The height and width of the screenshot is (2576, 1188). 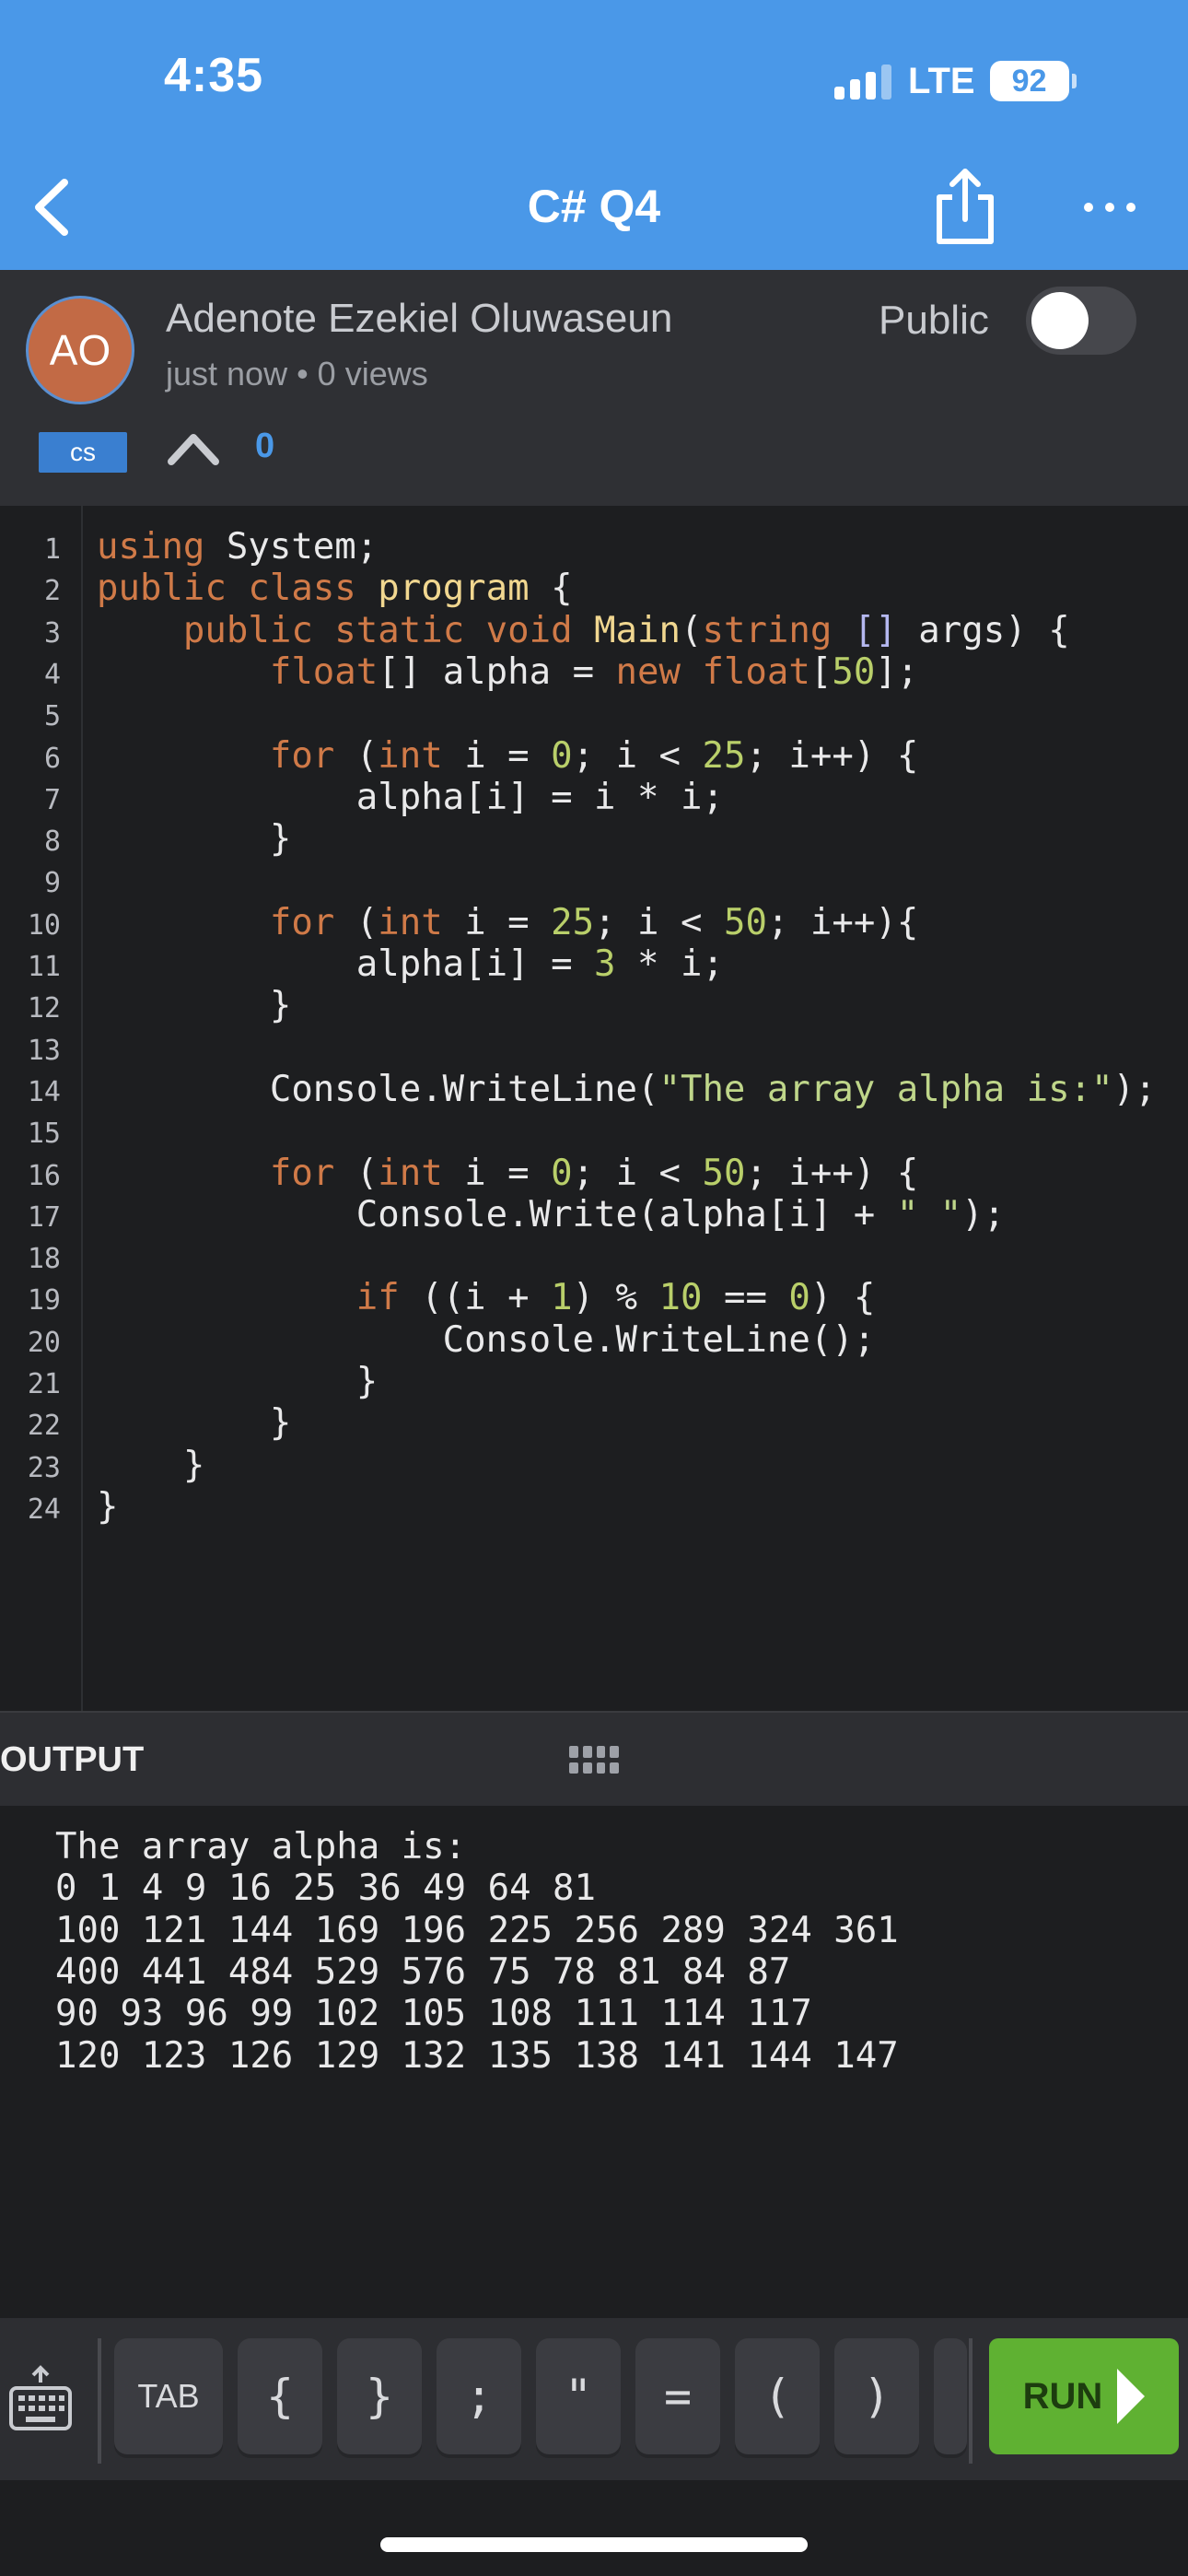 I want to click on code-line: 5, so click(x=594, y=713).